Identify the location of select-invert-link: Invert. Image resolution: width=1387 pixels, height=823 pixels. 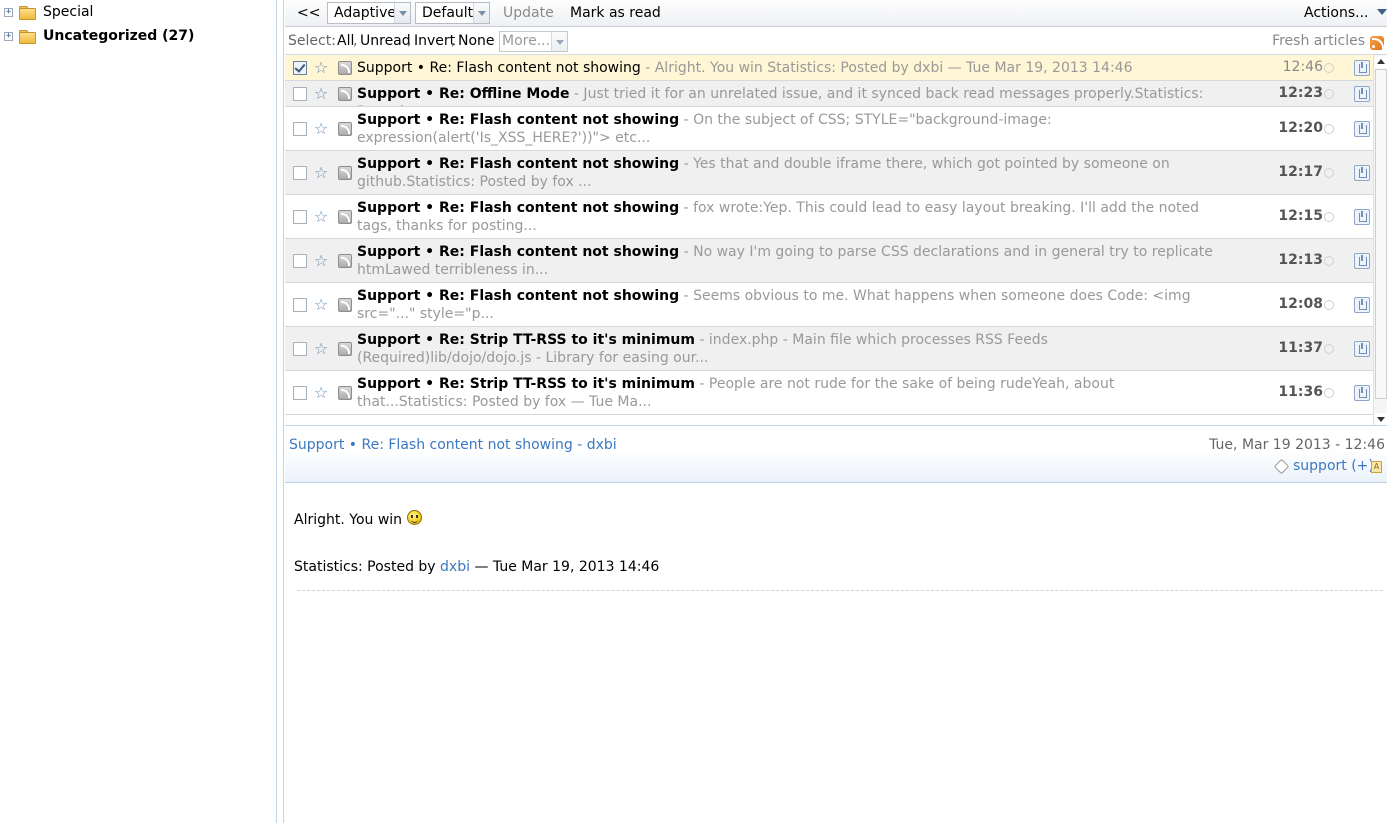
(434, 41).